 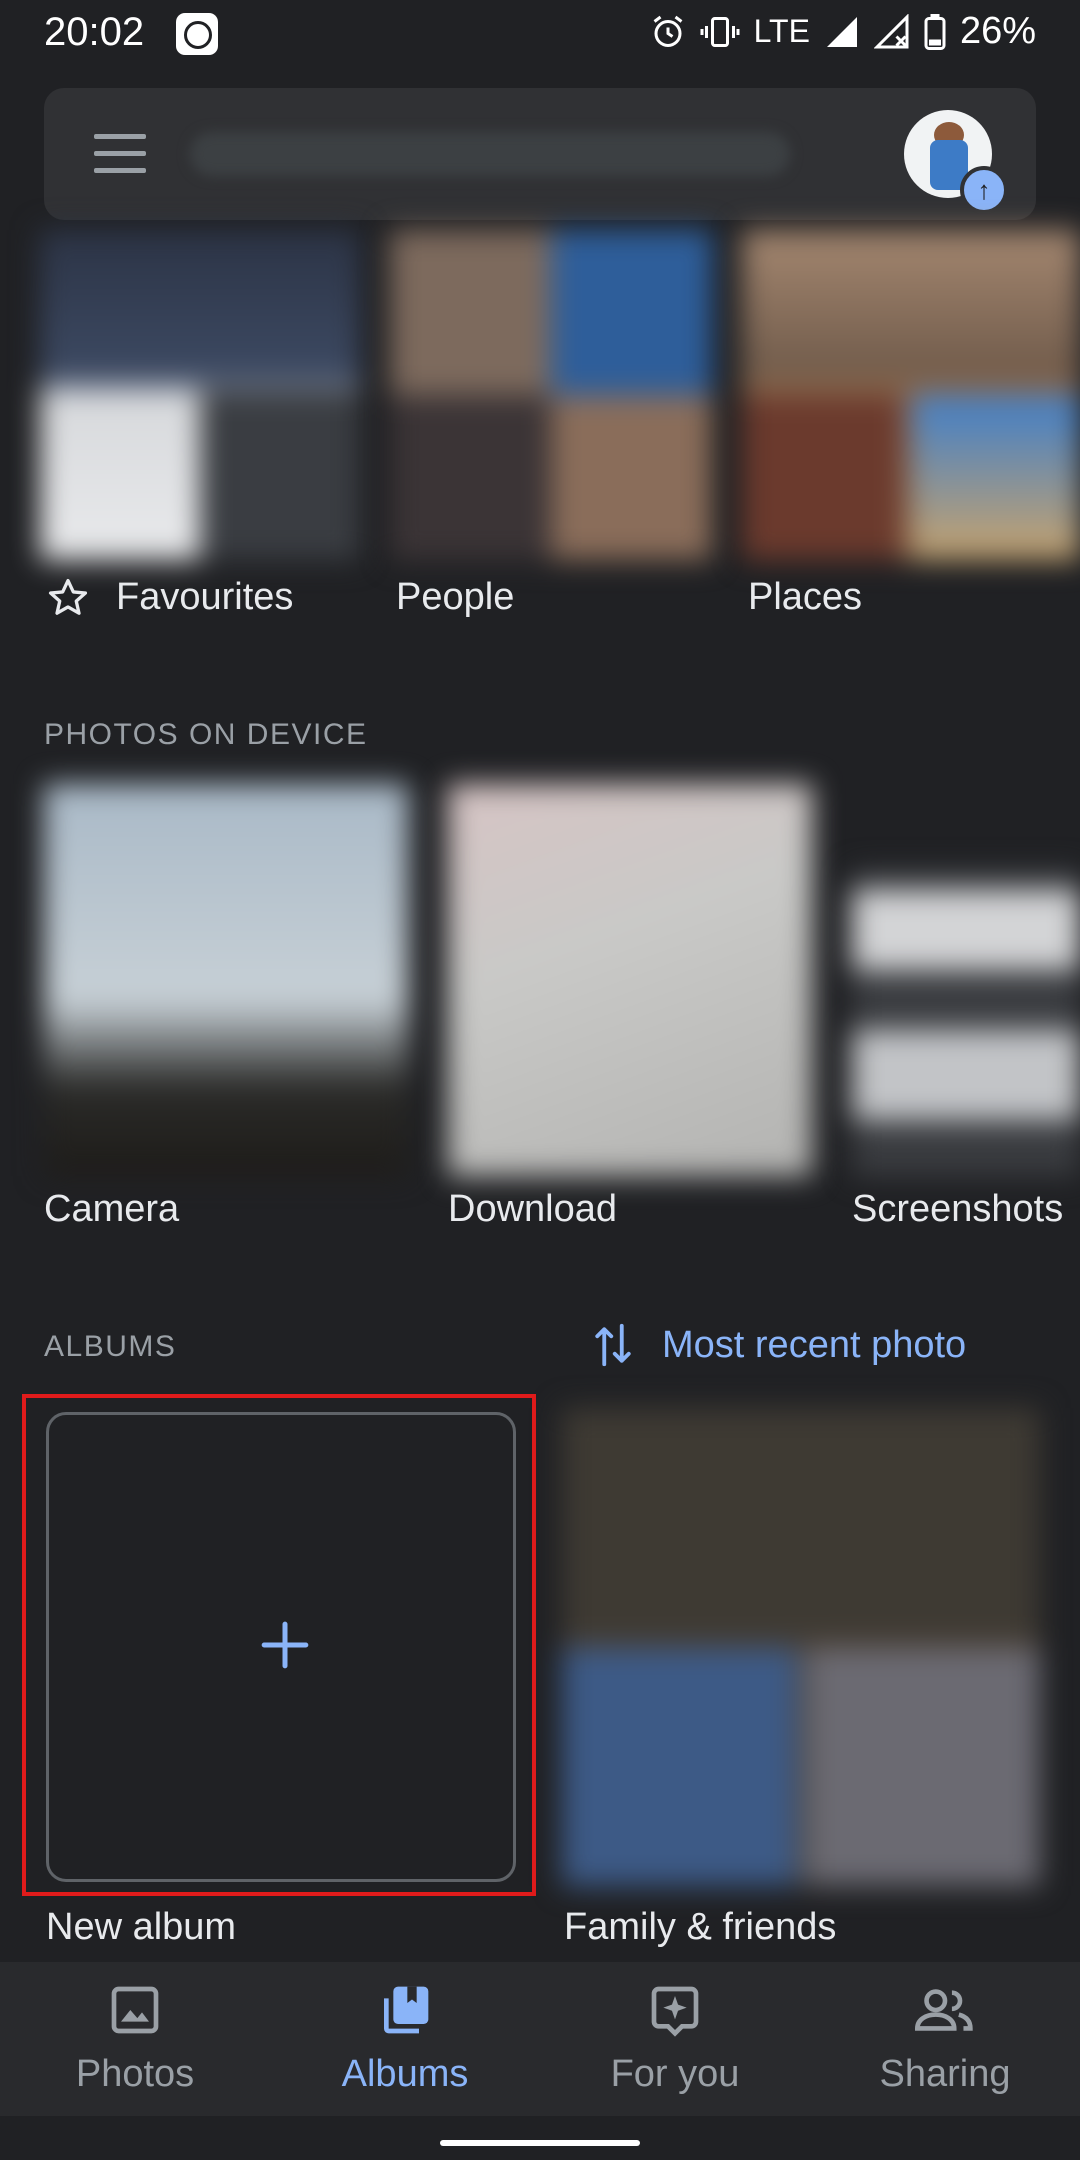 What do you see at coordinates (94, 32) in the screenshot?
I see `status-time: 20:02` at bounding box center [94, 32].